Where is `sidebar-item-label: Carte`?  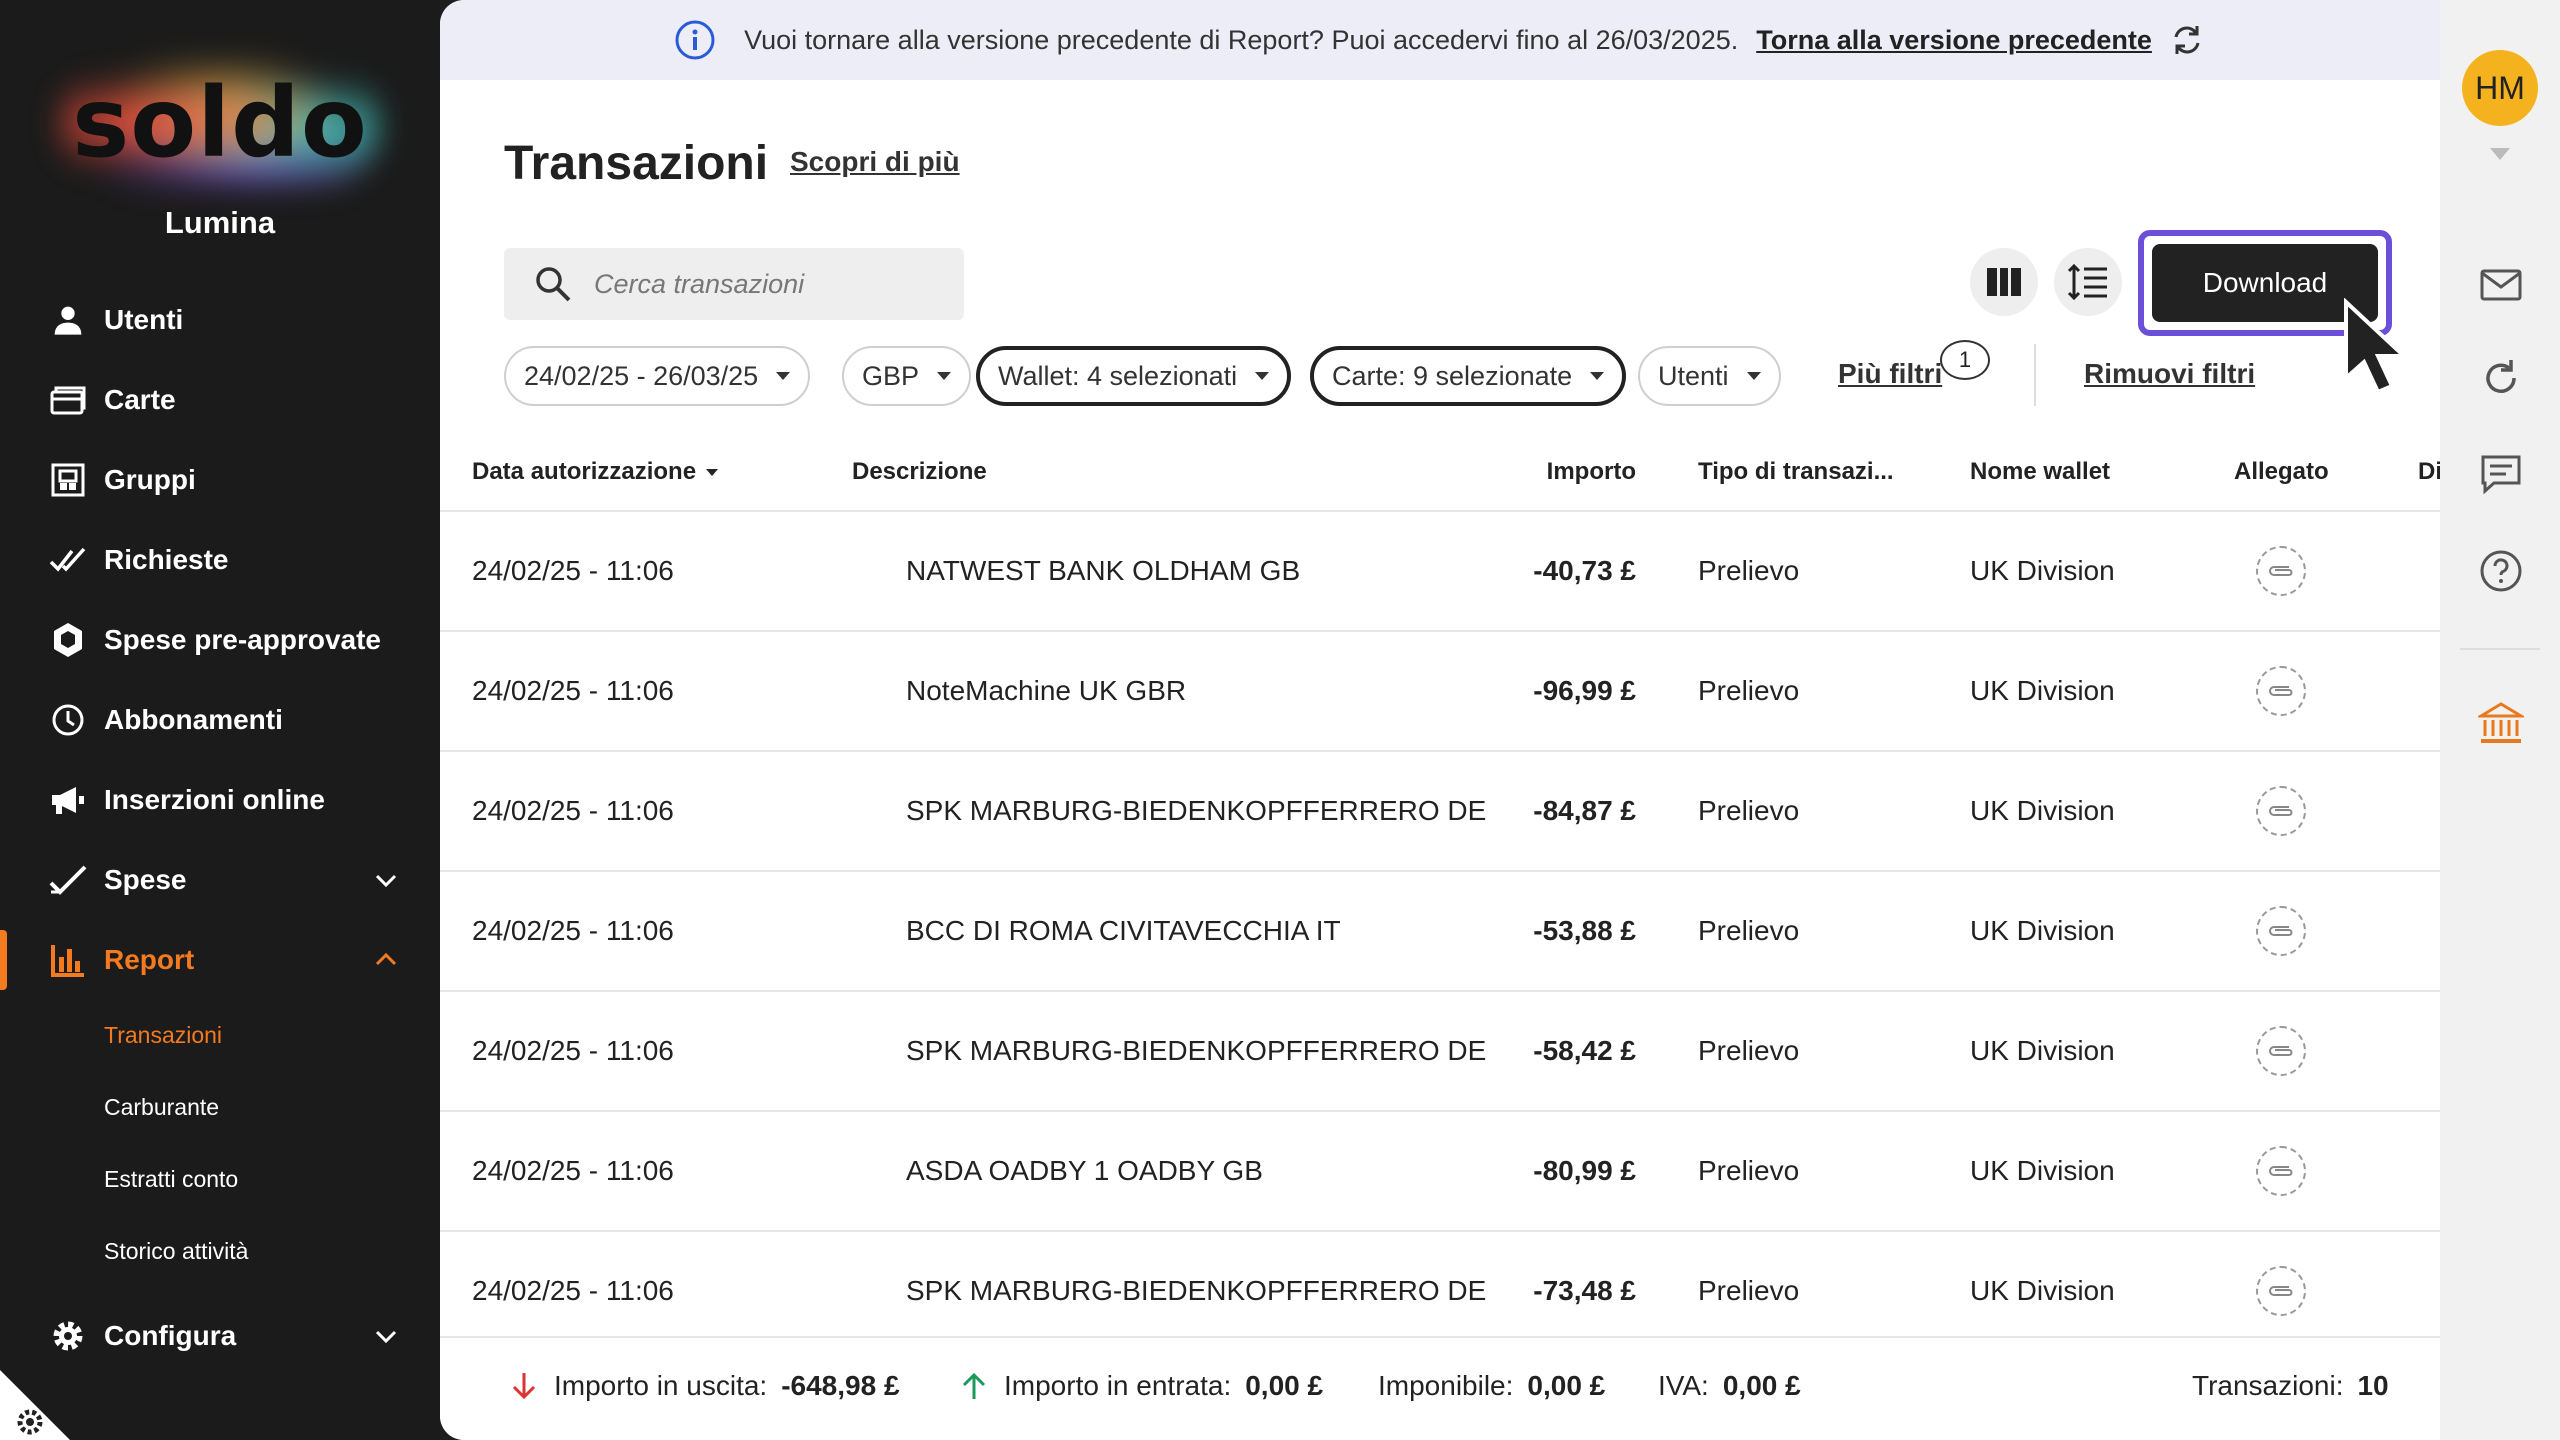 sidebar-item-label: Carte is located at coordinates (140, 399).